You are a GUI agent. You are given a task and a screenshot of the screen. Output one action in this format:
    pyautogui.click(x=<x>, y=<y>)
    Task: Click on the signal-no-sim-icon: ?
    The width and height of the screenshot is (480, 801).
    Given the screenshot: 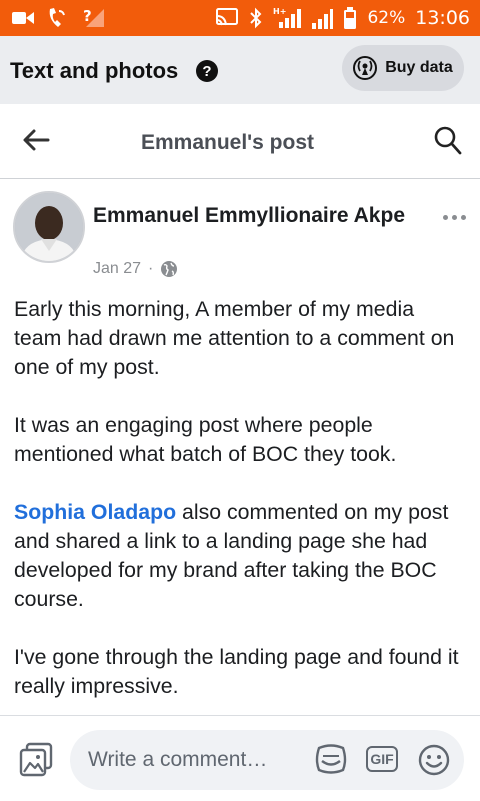 What is the action you would take?
    pyautogui.click(x=93, y=18)
    